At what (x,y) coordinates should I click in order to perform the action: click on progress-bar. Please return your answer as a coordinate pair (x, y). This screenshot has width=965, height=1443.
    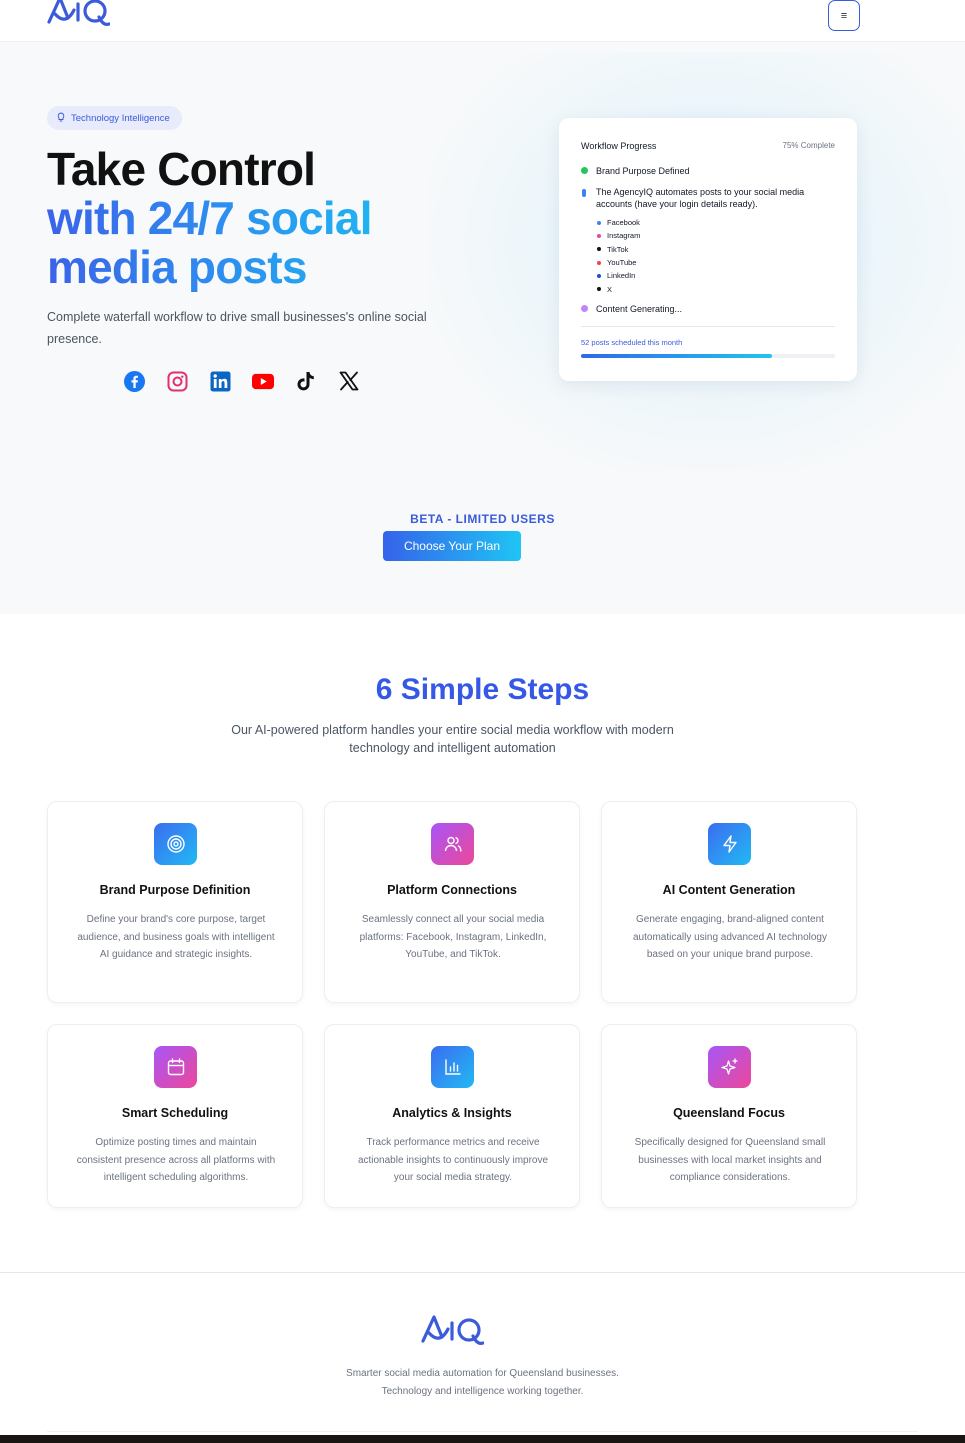
    Looking at the image, I should click on (708, 356).